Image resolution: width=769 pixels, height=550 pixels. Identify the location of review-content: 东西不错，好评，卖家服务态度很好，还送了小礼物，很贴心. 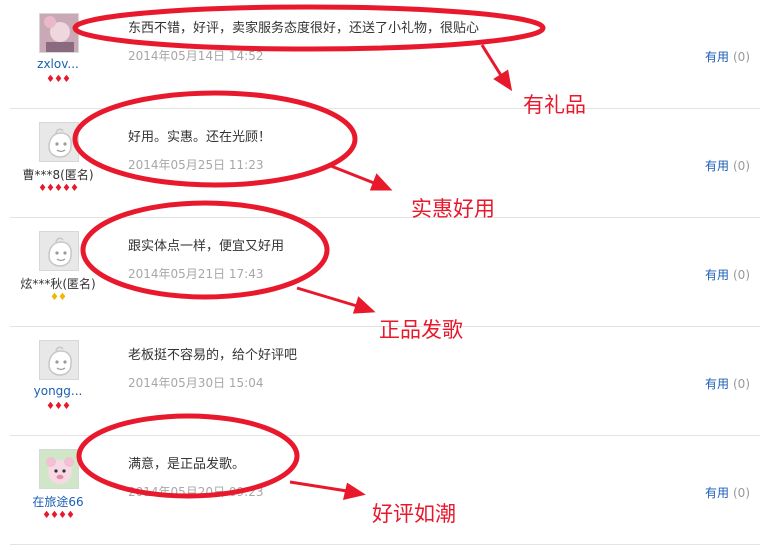
(304, 28).